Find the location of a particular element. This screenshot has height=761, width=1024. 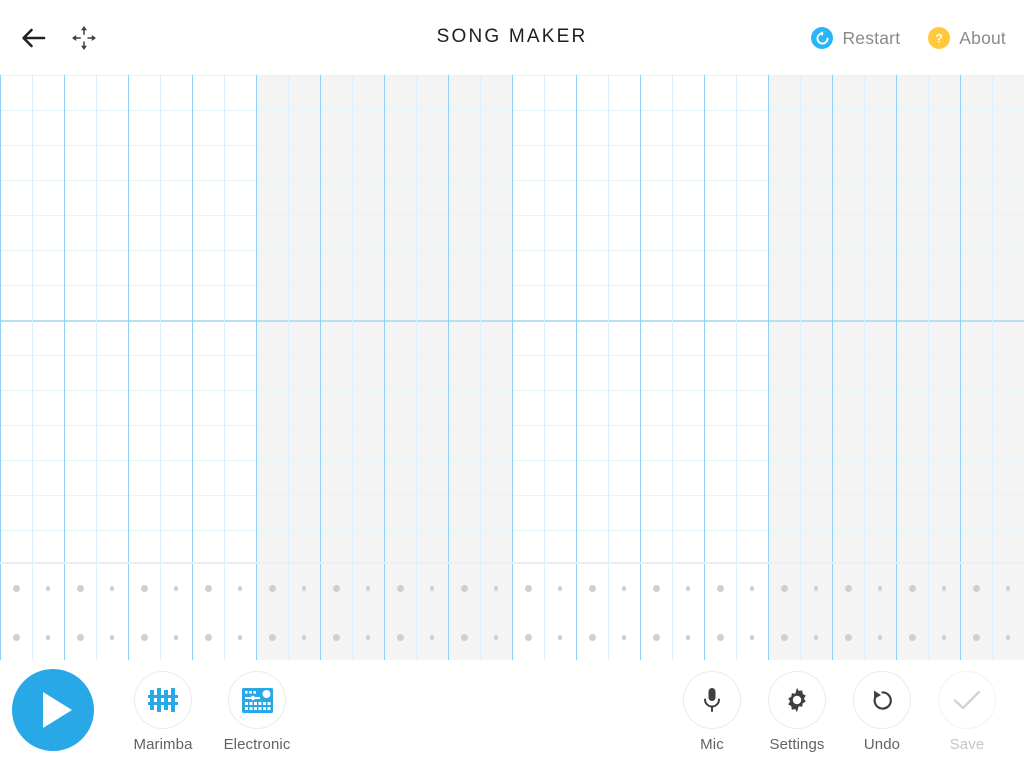

instrument-percussion-button: Electronic is located at coordinates (257, 712).